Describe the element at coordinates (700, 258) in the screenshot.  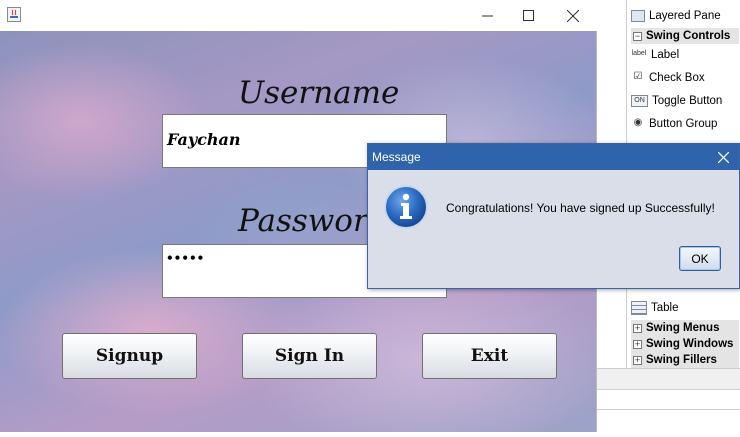
I see `ok-button: OK` at that location.